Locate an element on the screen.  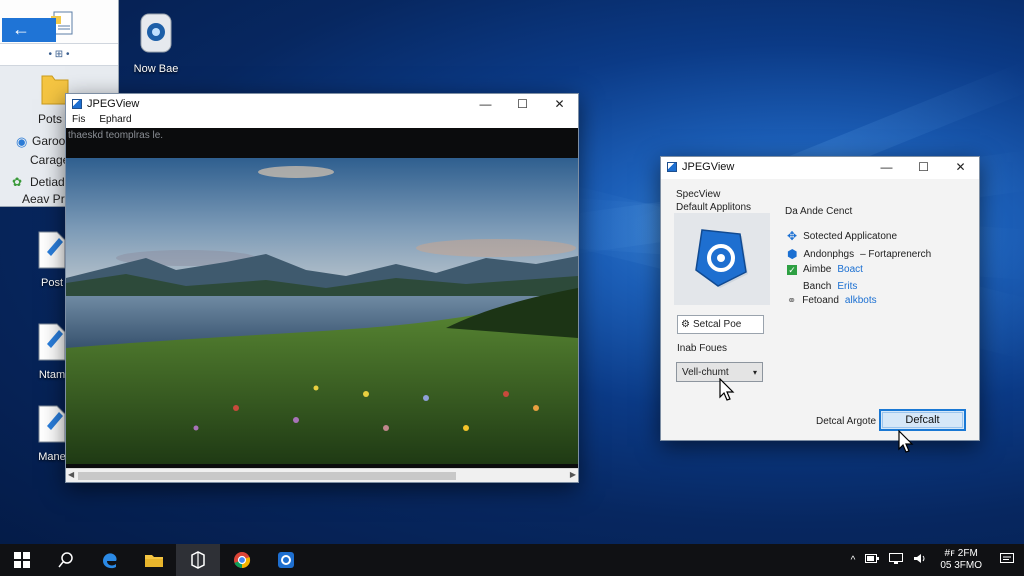
scroll-left-icon: ◀ is located at coordinates (71, 474).